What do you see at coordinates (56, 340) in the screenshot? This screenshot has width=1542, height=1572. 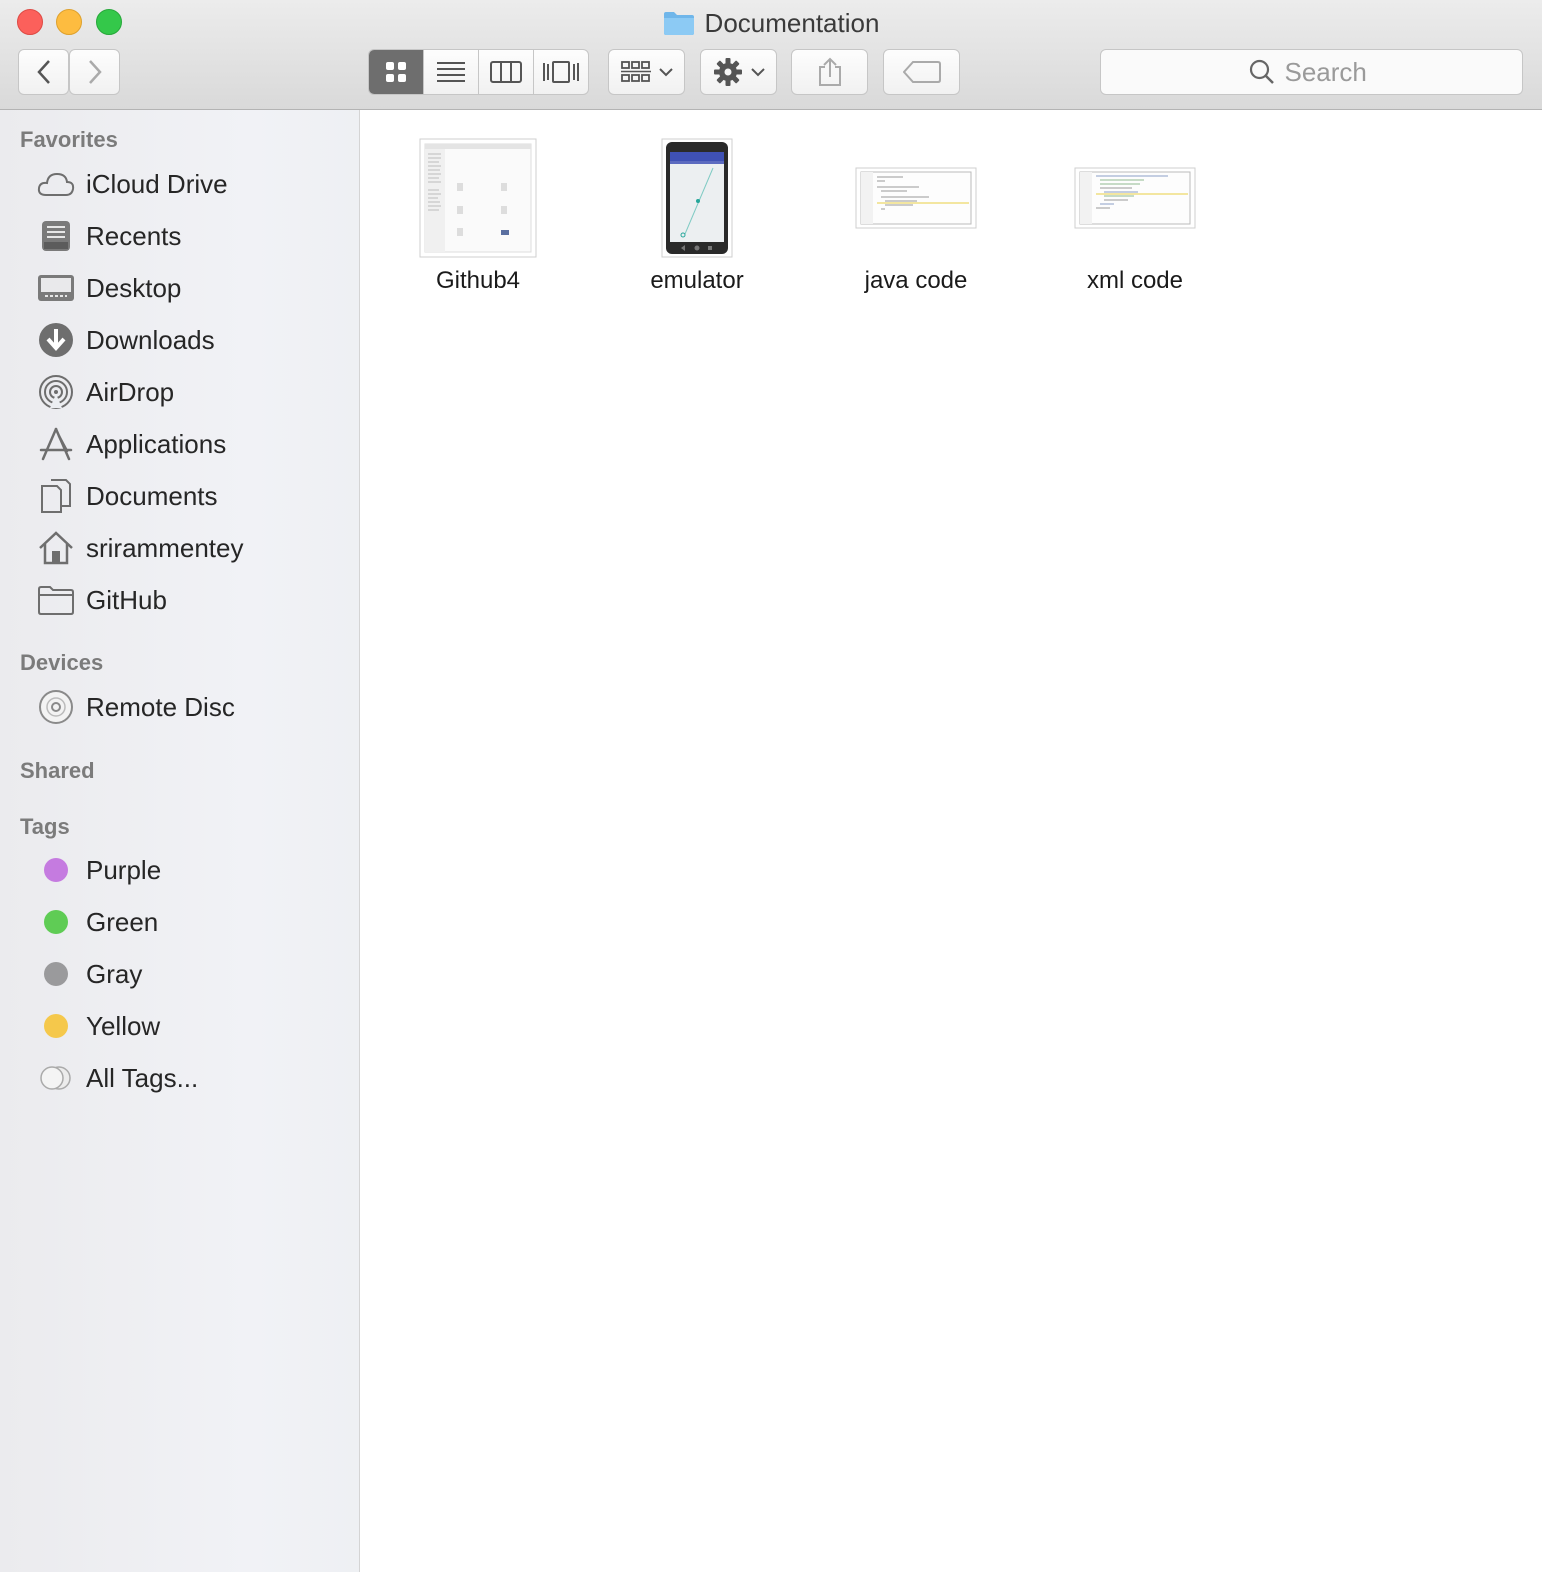 I see `downloads-icon` at bounding box center [56, 340].